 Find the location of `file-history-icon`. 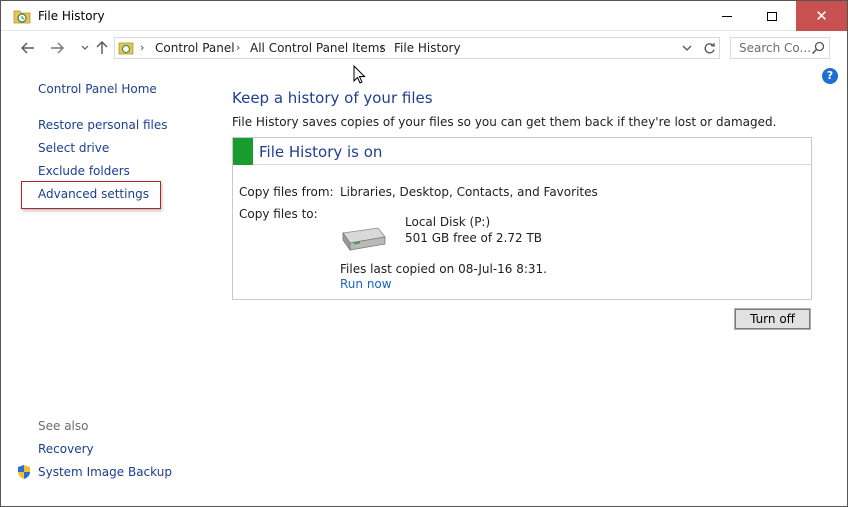

file-history-icon is located at coordinates (22, 17).